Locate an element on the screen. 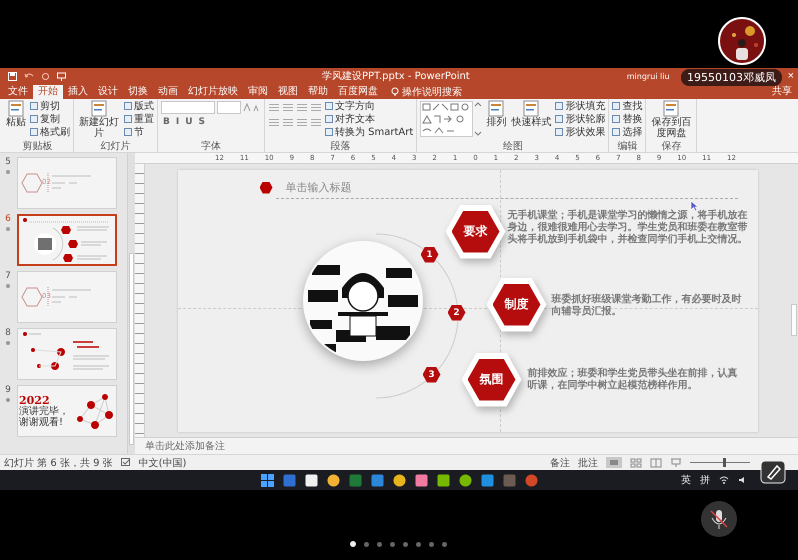 This screenshot has width=798, height=560. spellcheck-icon is located at coordinates (125, 462).